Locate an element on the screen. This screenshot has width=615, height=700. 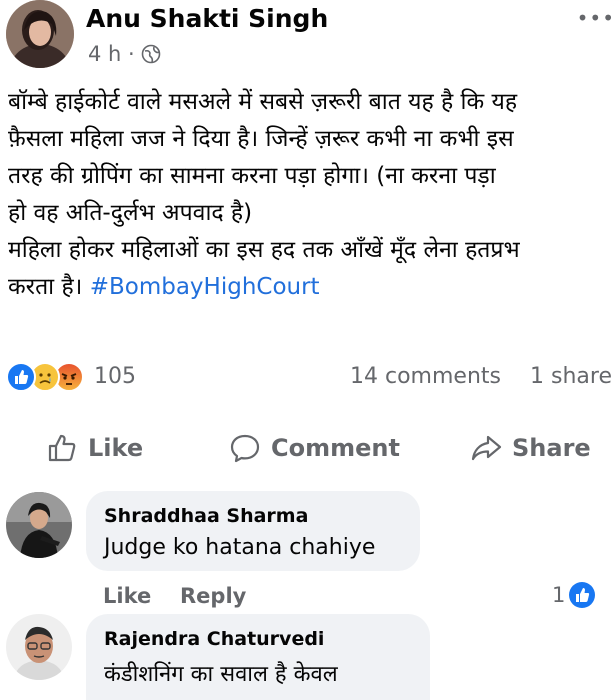
post-timestamp: 4 h · is located at coordinates (124, 54).